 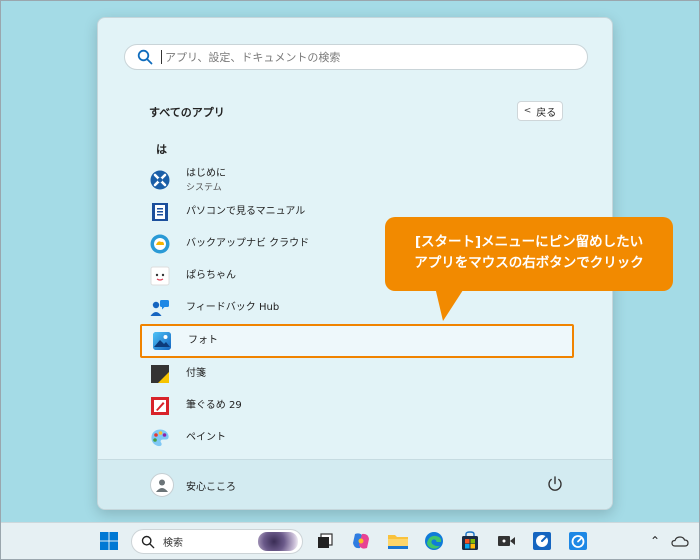 What do you see at coordinates (160, 180) in the screenshot?
I see `get-started-icon` at bounding box center [160, 180].